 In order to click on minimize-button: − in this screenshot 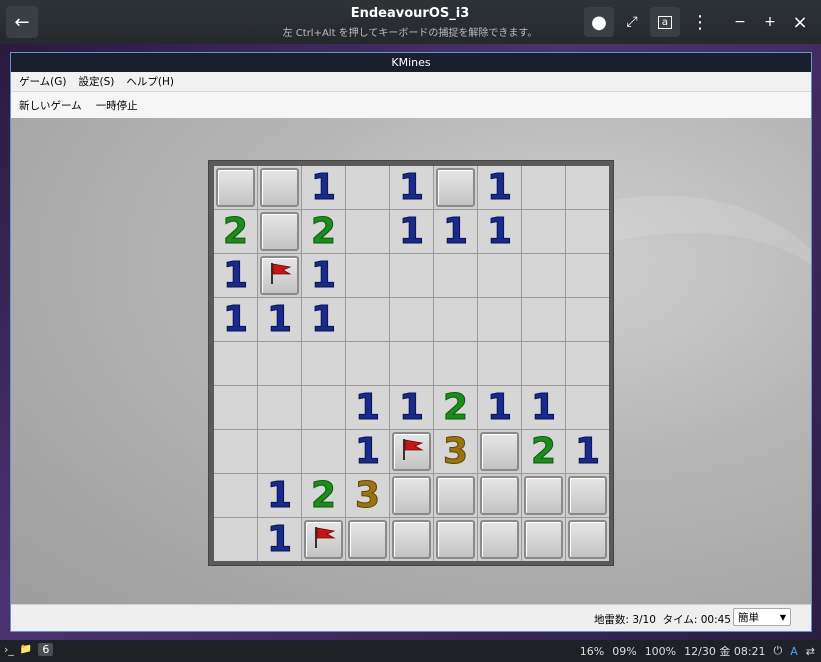, I will do `click(740, 22)`.